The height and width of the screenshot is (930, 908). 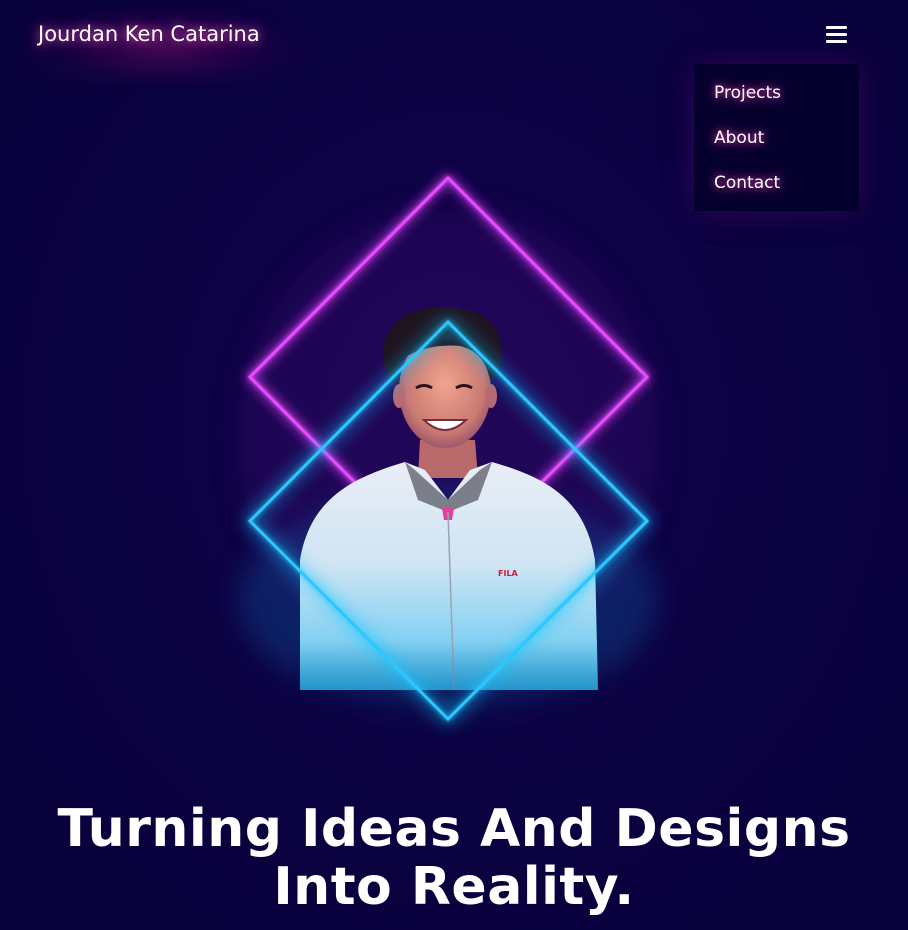 I want to click on headline-line-1: Turning Ideas And Designs, so click(x=454, y=829).